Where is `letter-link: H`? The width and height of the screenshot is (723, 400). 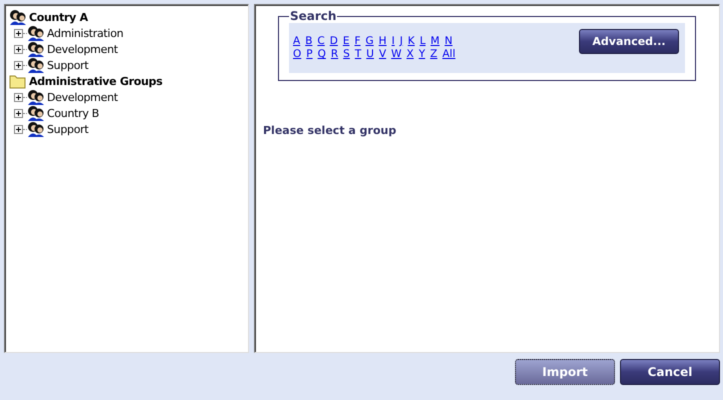 letter-link: H is located at coordinates (382, 41).